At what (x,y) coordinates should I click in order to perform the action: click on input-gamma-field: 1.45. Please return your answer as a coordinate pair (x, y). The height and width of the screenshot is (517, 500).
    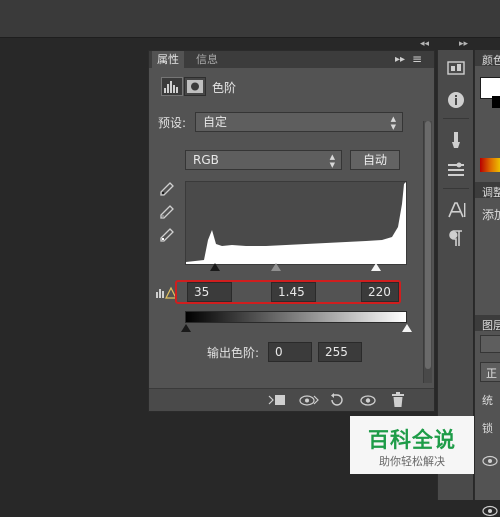
    Looking at the image, I should click on (293, 292).